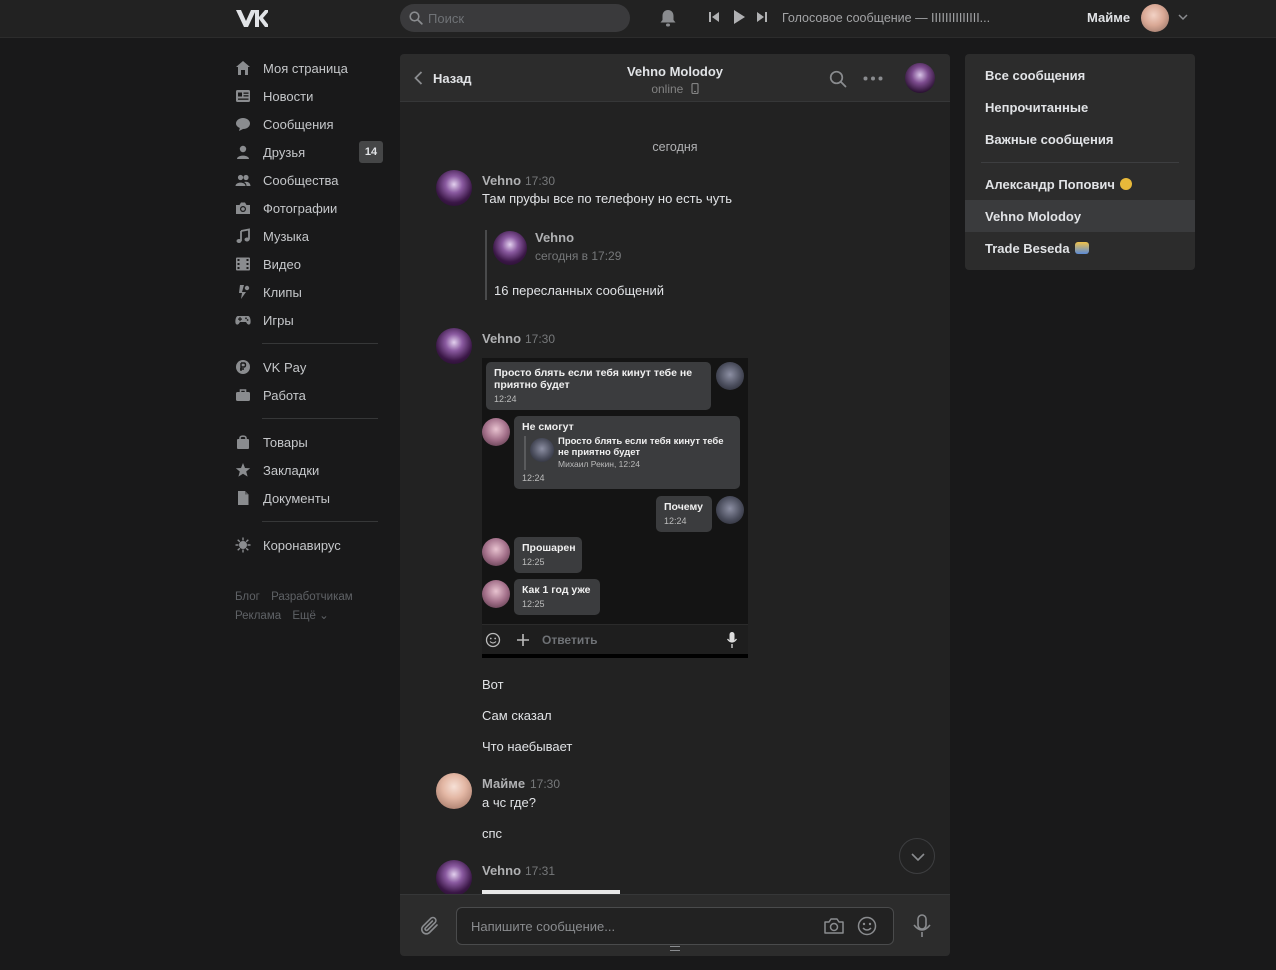 The height and width of the screenshot is (970, 1276). Describe the element at coordinates (251, 18) in the screenshot. I see `vk-logo-icon` at that location.